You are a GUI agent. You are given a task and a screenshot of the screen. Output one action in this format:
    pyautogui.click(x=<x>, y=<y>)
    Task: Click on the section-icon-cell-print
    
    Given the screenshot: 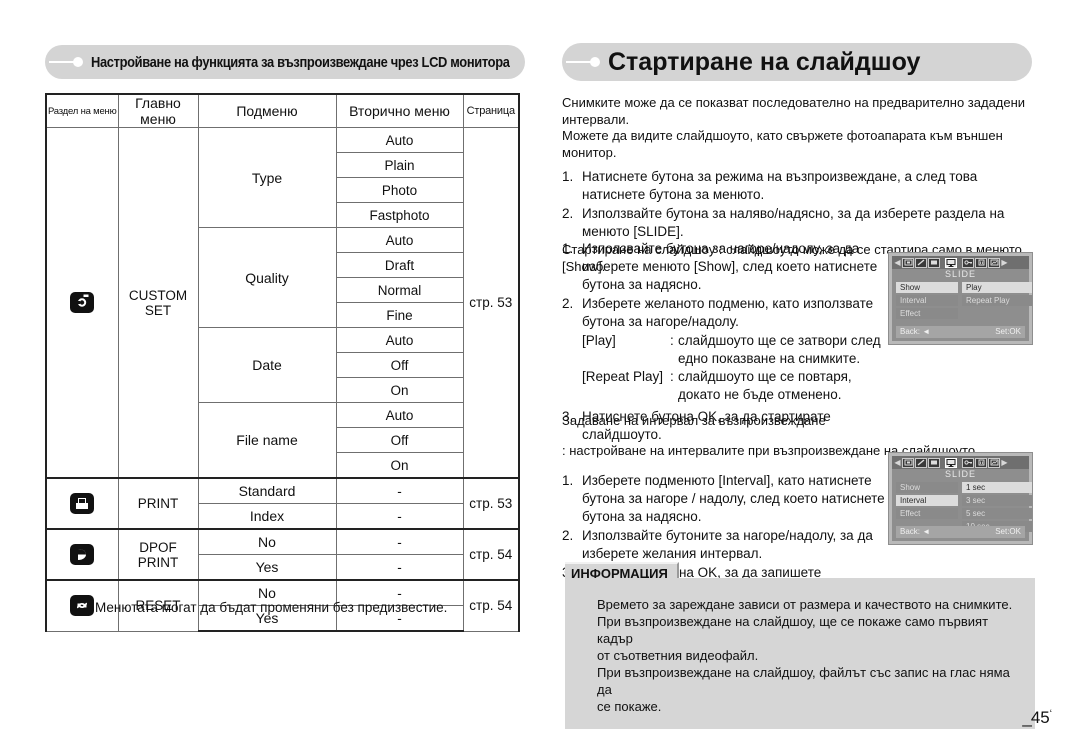 What is the action you would take?
    pyautogui.click(x=82, y=503)
    